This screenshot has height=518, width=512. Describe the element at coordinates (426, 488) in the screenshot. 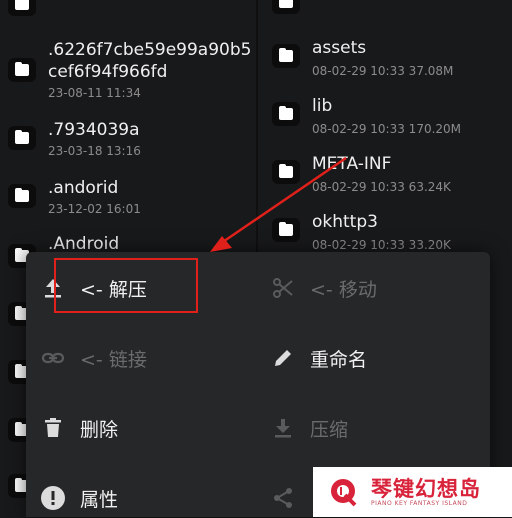

I see `watermark-title: 琴键幻想岛` at that location.